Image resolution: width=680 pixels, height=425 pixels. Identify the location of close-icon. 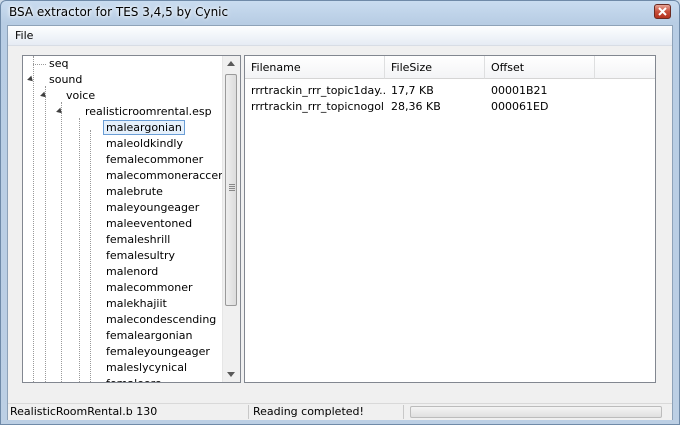
(662, 11).